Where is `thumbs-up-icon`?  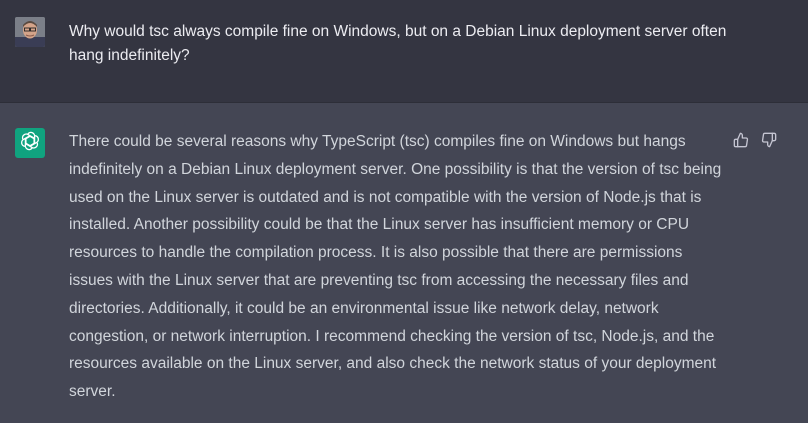
thumbs-up-icon is located at coordinates (741, 140).